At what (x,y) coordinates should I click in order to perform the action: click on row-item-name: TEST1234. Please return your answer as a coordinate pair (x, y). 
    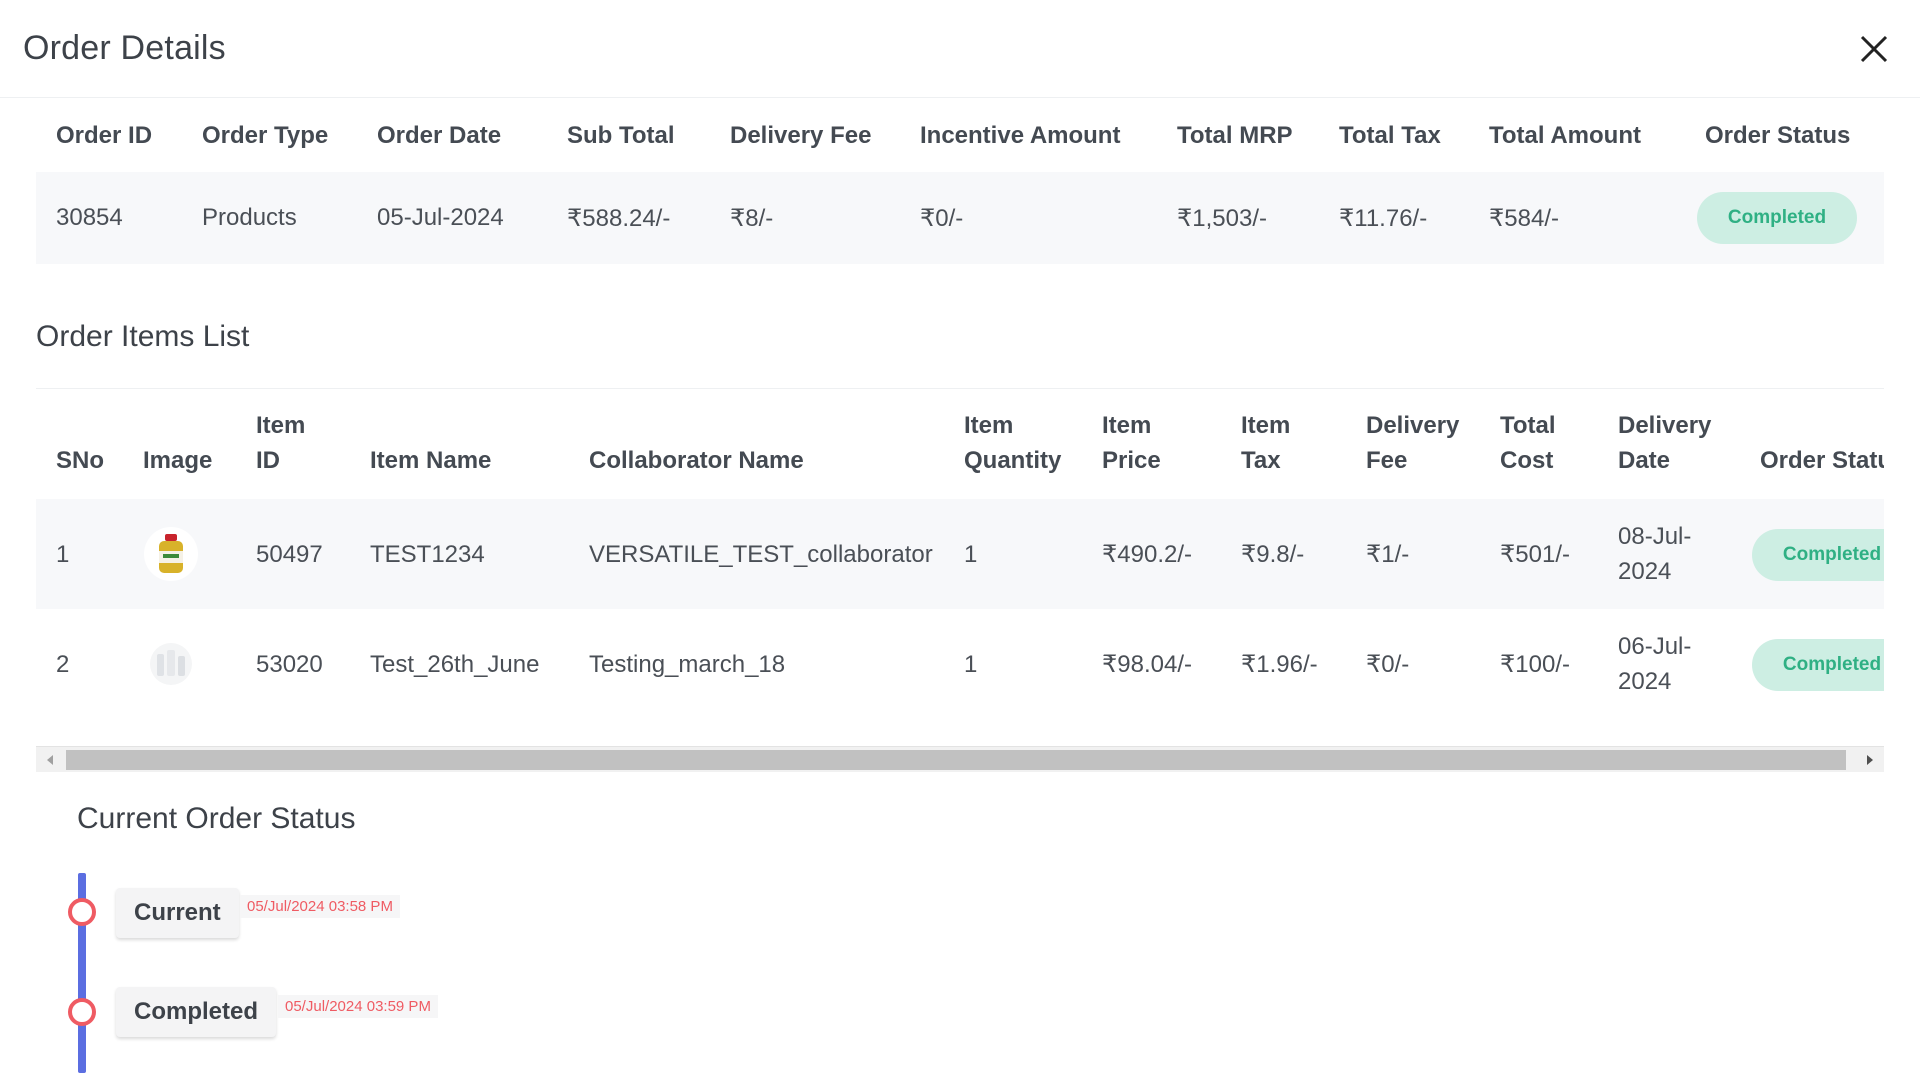
    Looking at the image, I should click on (427, 554).